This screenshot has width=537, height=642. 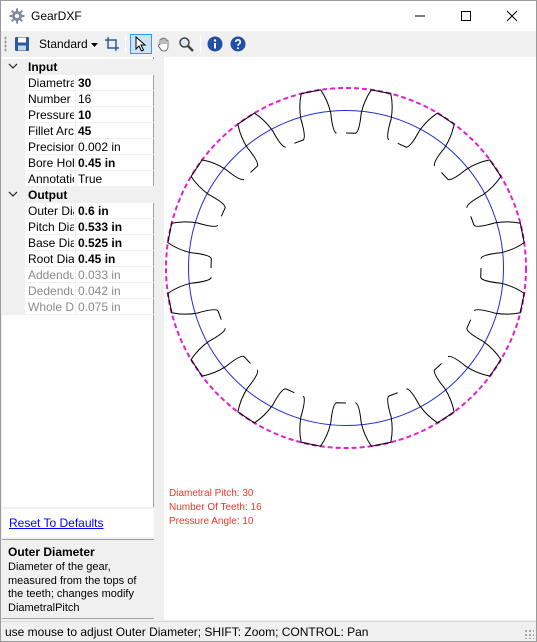 I want to click on help-button, so click(x=238, y=44).